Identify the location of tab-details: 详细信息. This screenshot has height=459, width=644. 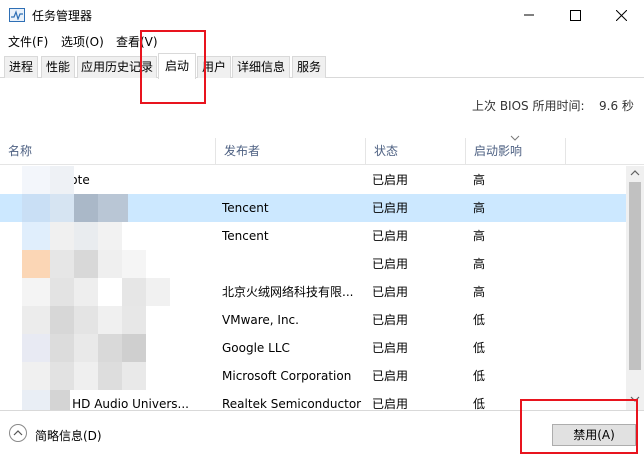
(261, 67).